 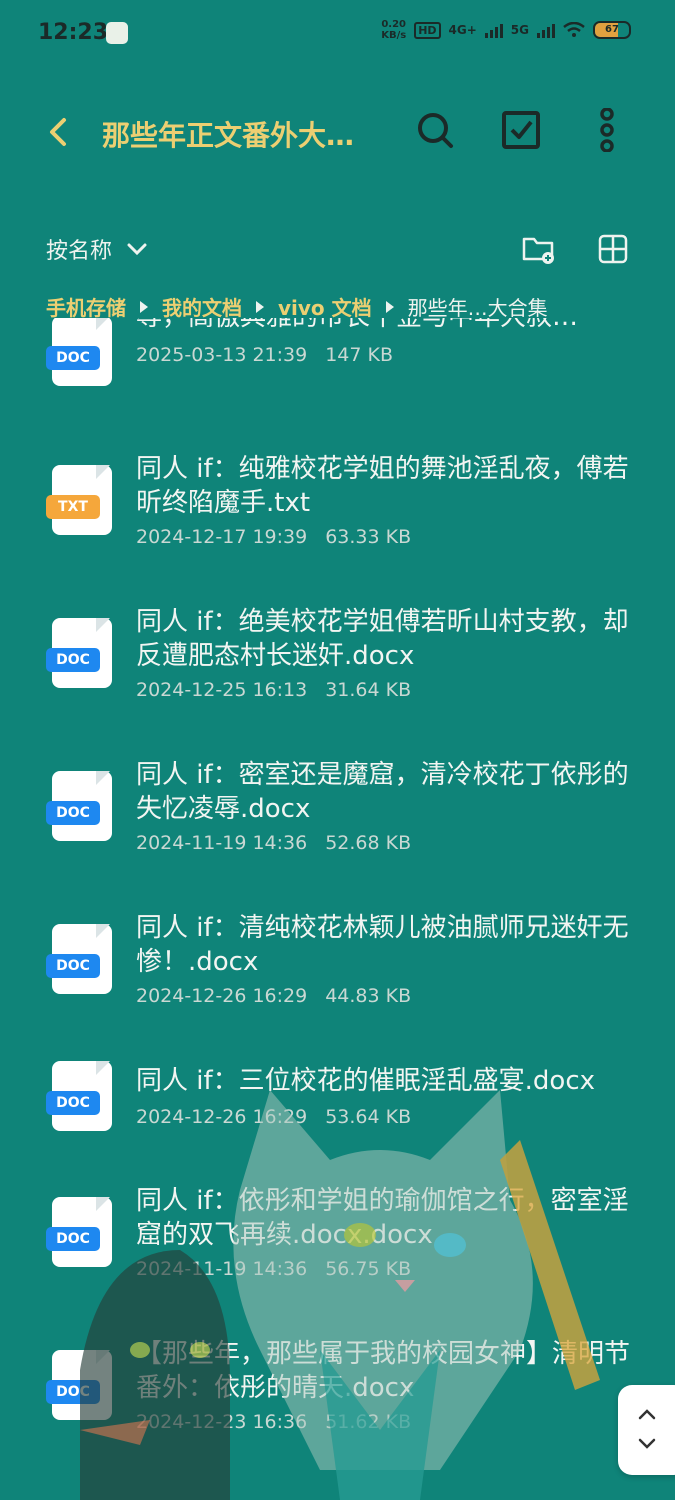 I want to click on file-name: 同人 if：三位校花的催眠淫乱盛宴.docx, so click(x=365, y=1081).